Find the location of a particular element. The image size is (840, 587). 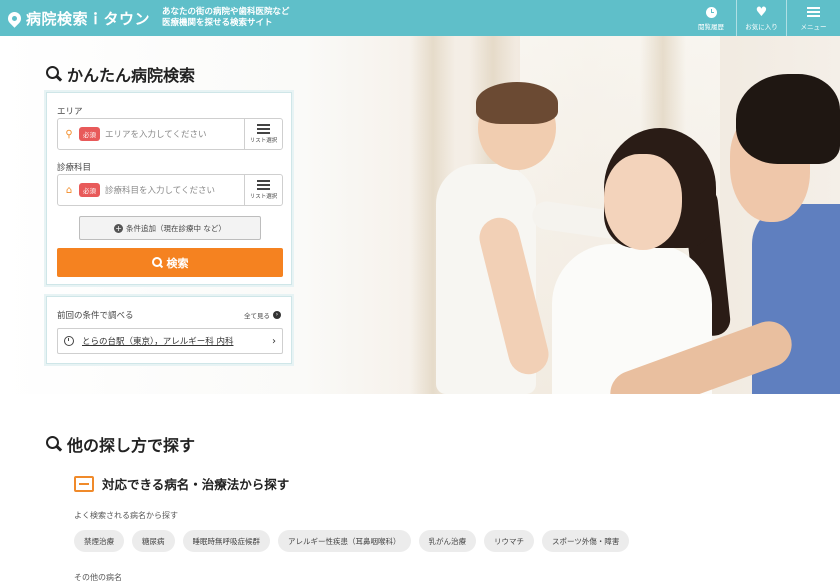

hospital-icon: ⌂ is located at coordinates (69, 190).